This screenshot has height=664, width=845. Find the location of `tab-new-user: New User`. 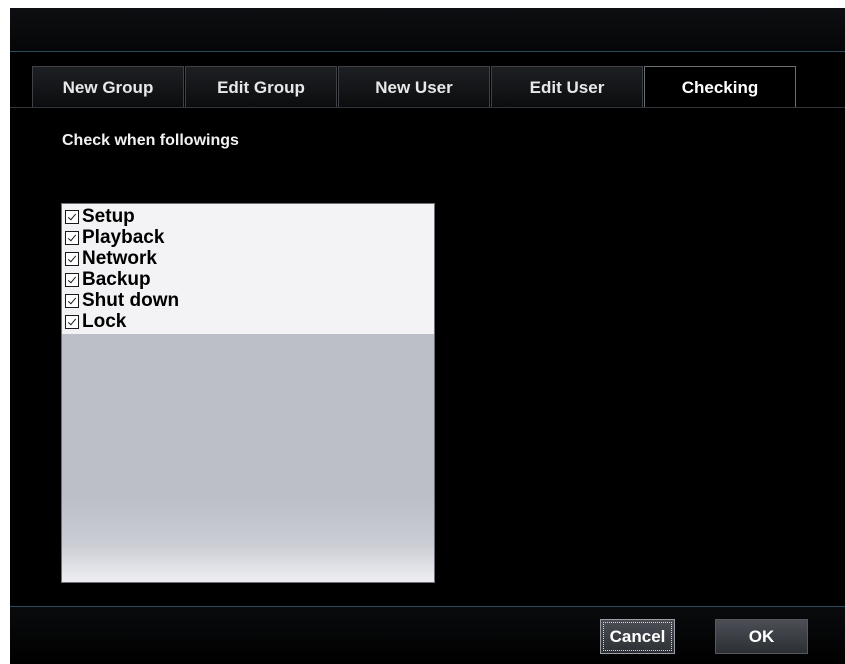

tab-new-user: New User is located at coordinates (414, 87).